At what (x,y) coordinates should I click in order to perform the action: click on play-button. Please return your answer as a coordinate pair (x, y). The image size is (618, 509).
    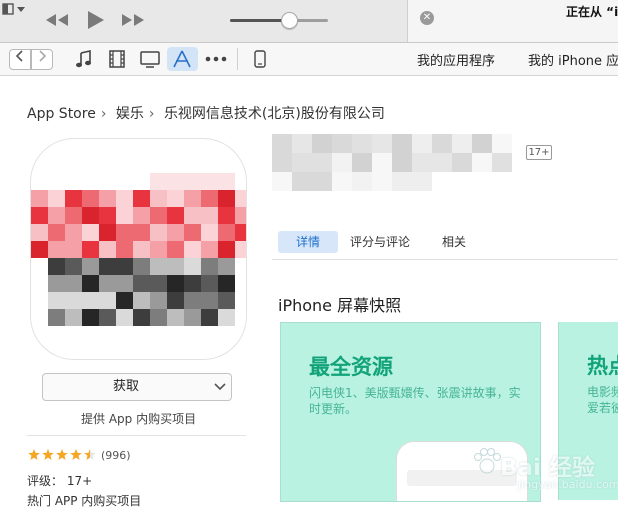
    Looking at the image, I should click on (96, 22).